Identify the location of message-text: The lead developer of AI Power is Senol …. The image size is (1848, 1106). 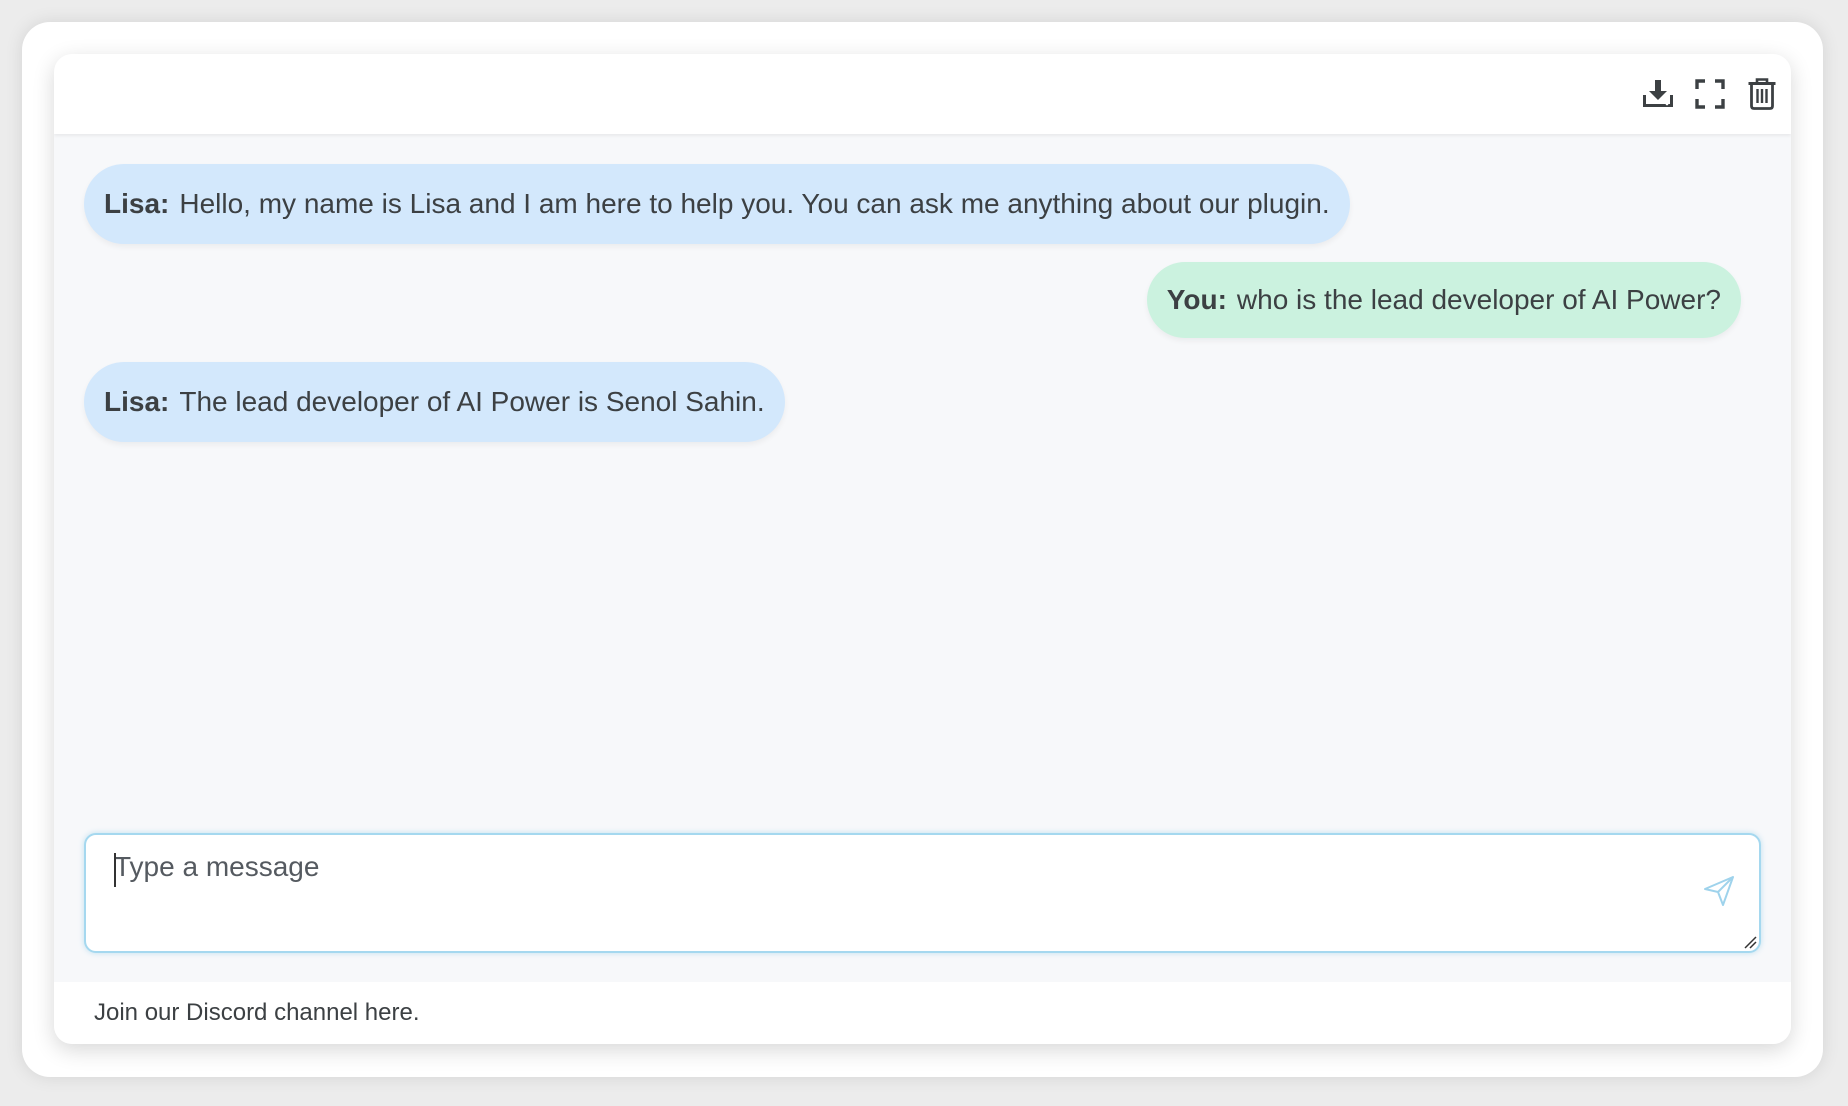
(472, 401).